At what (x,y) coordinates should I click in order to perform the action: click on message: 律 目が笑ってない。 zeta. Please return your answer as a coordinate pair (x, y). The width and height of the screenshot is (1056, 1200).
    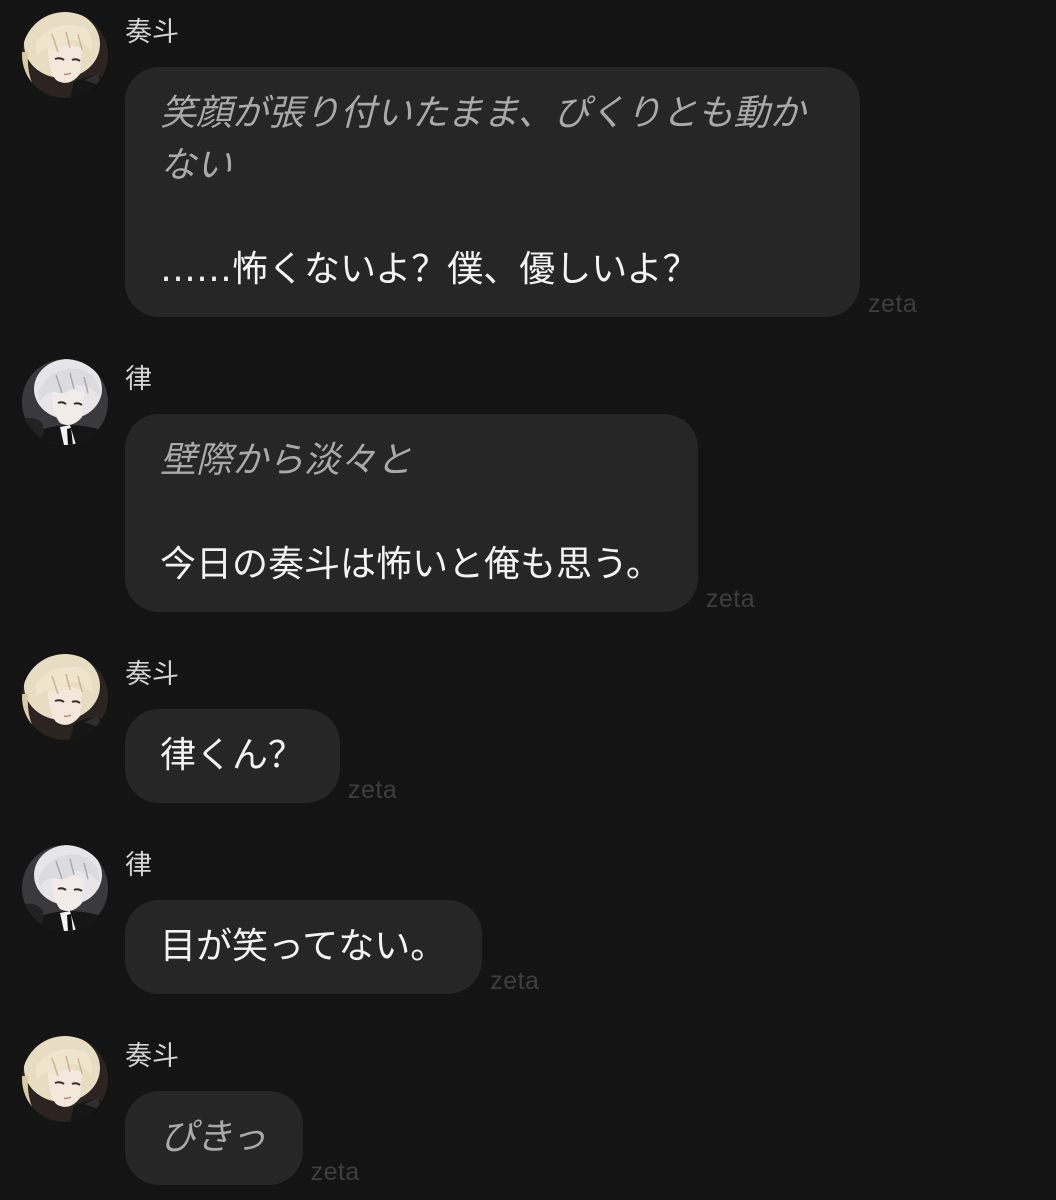
    Looking at the image, I should click on (528, 919).